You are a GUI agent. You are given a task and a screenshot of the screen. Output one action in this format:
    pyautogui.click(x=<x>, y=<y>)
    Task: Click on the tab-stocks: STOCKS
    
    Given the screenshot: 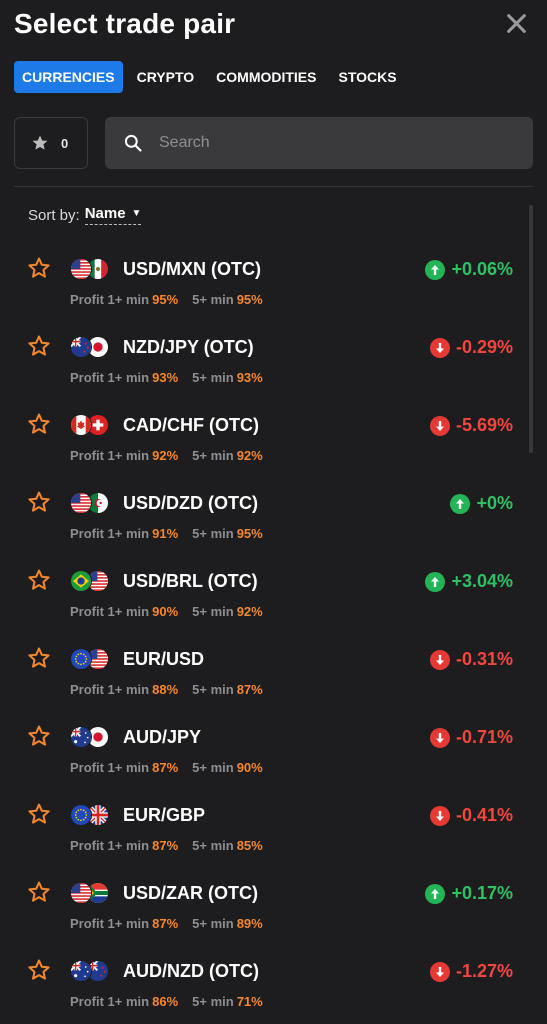 What is the action you would take?
    pyautogui.click(x=368, y=77)
    